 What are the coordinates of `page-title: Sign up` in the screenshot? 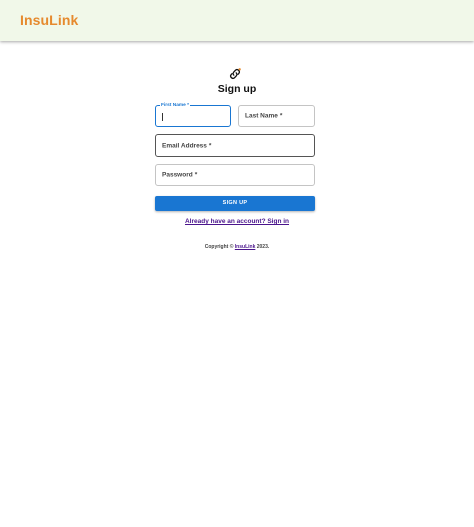 It's located at (237, 89).